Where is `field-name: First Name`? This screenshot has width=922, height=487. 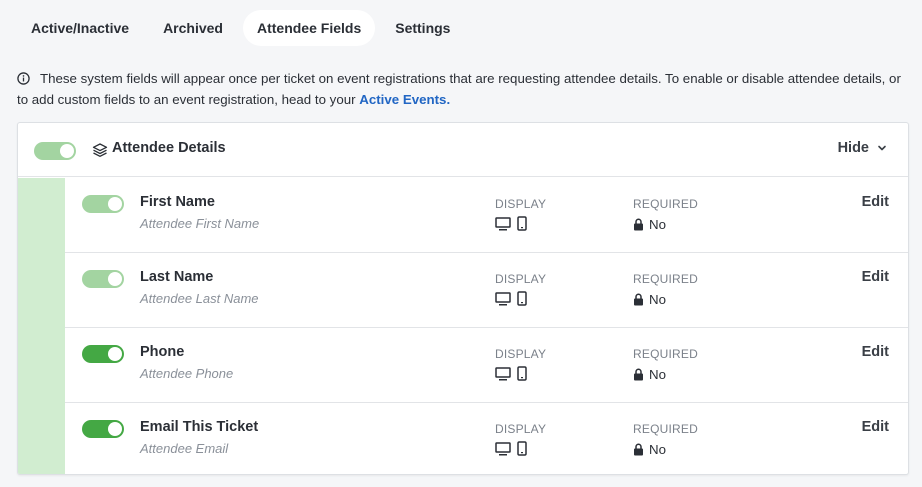
field-name: First Name is located at coordinates (177, 202).